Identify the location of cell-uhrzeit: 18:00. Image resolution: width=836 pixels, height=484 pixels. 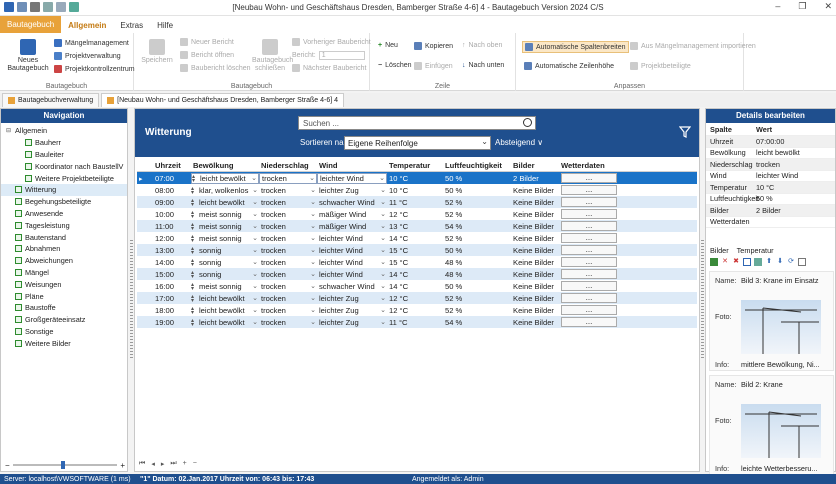
(172, 310).